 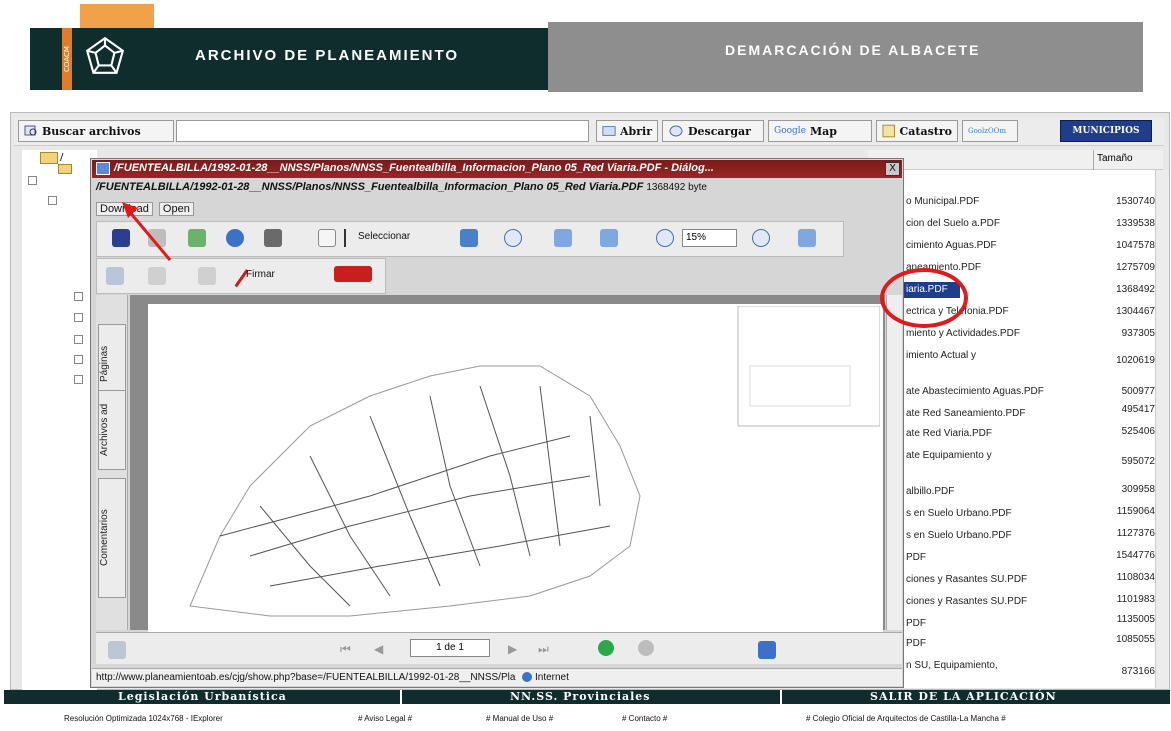 What do you see at coordinates (115, 276) in the screenshot?
I see `attach-icon` at bounding box center [115, 276].